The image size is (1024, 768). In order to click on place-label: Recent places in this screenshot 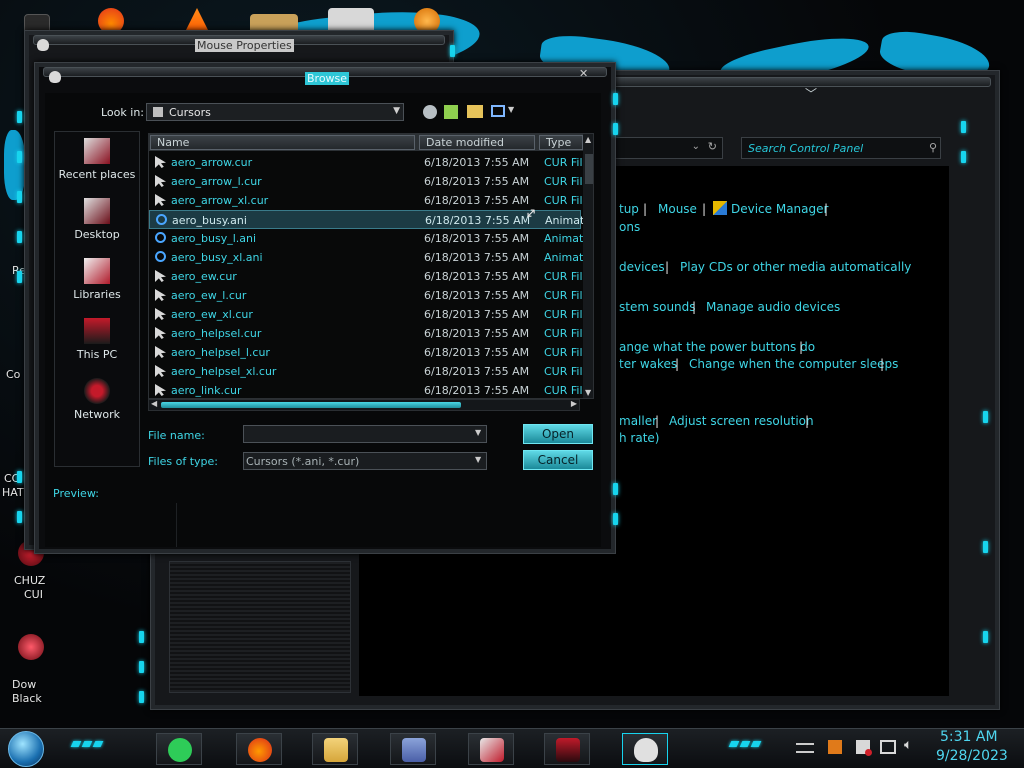, I will do `click(97, 174)`.